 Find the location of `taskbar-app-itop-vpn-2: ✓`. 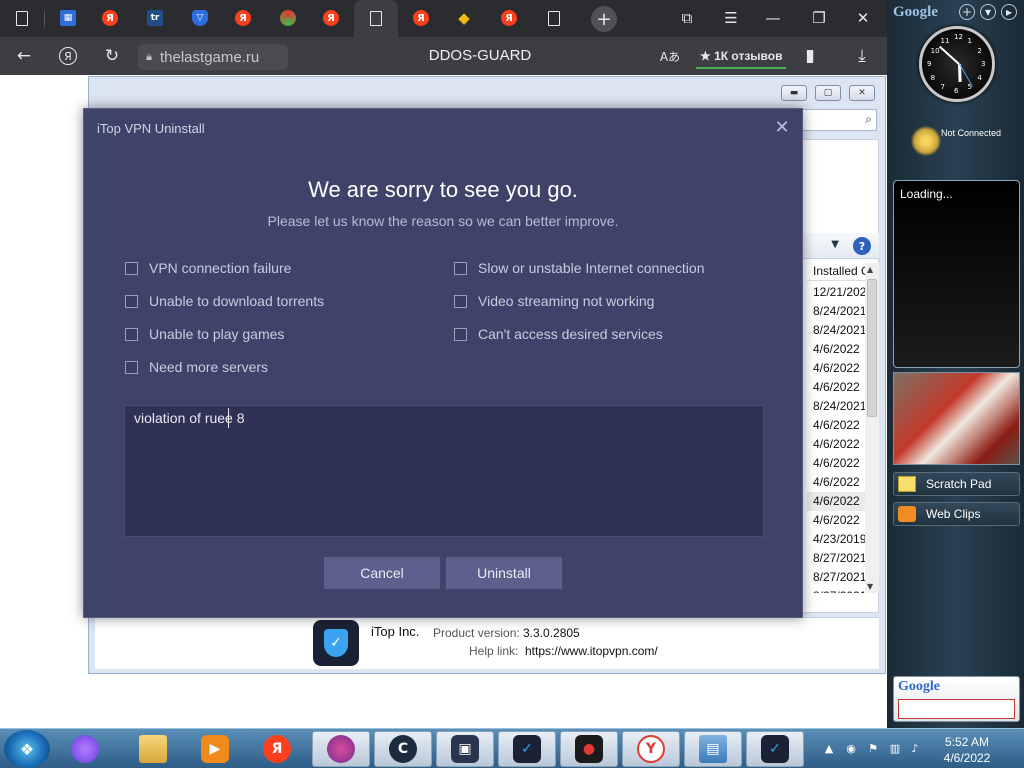

taskbar-app-itop-vpn-2: ✓ is located at coordinates (775, 749).